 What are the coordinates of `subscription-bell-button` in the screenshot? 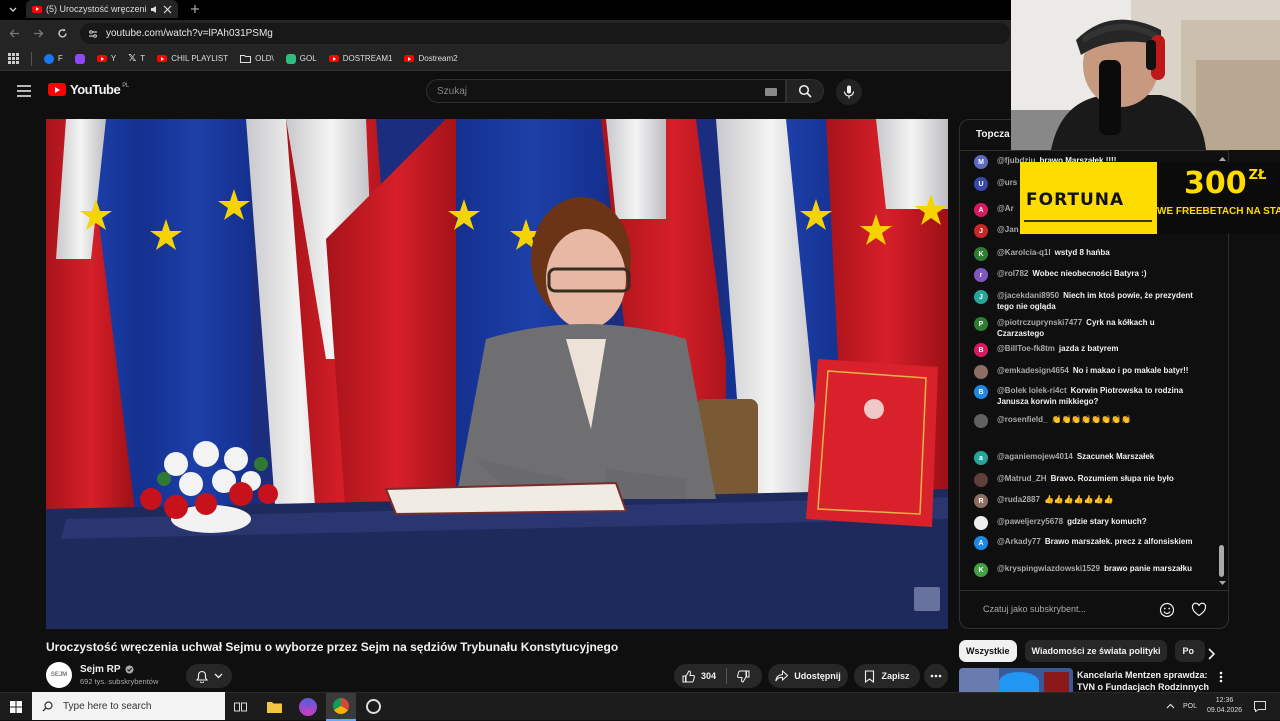 It's located at (209, 676).